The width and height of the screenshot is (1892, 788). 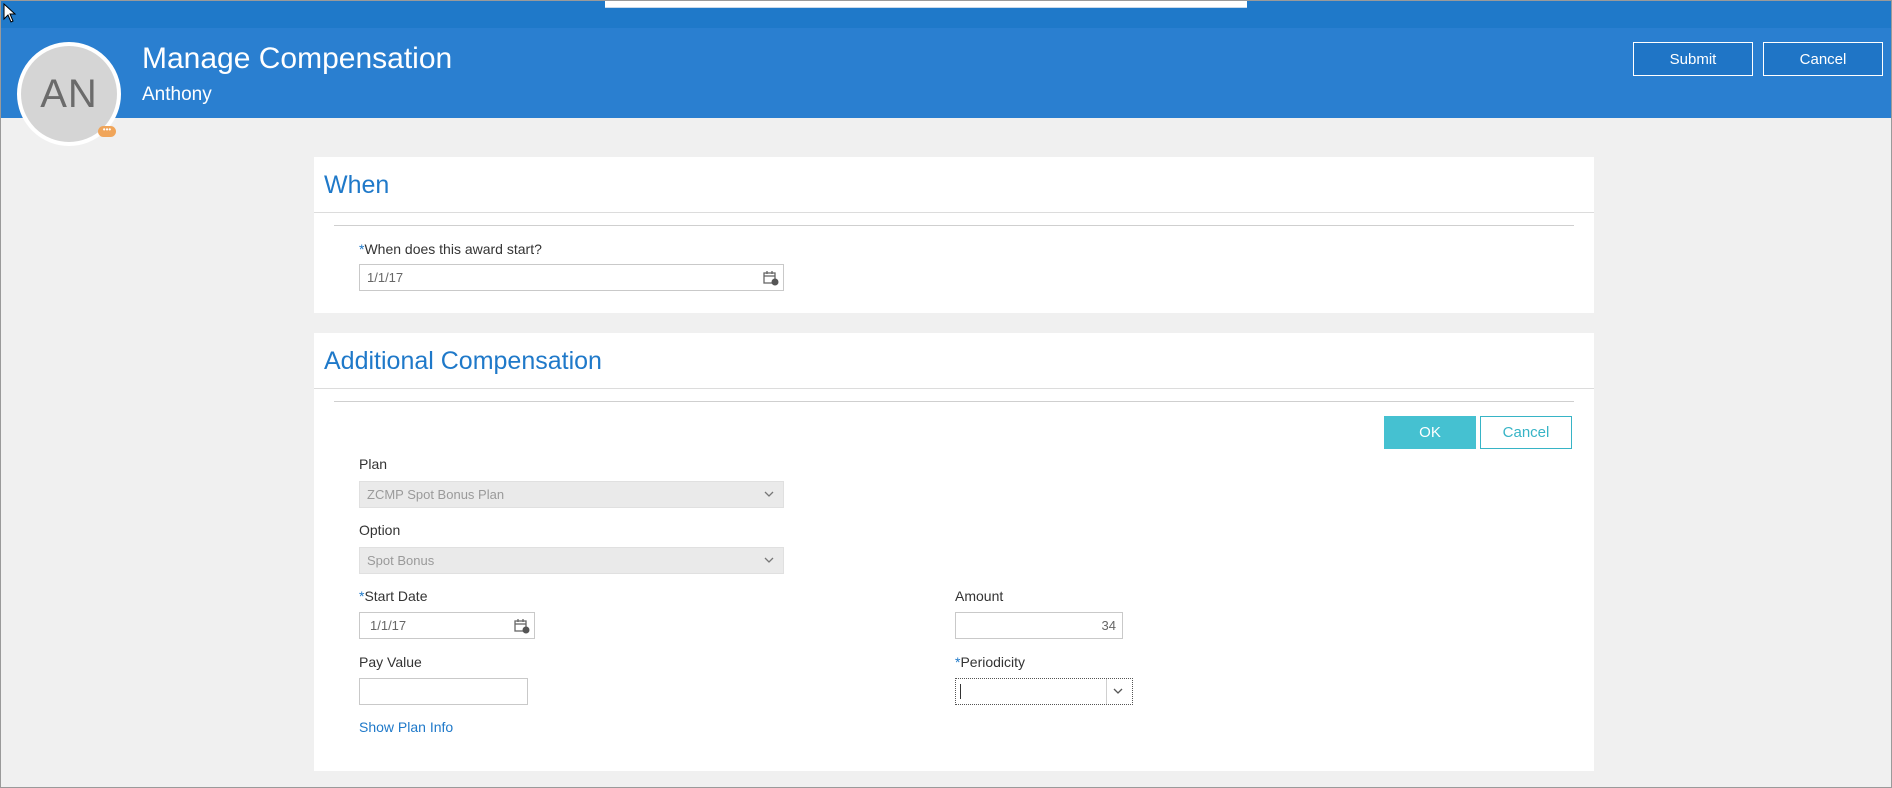 What do you see at coordinates (390, 662) in the screenshot?
I see `pay-value-label: Pay Value` at bounding box center [390, 662].